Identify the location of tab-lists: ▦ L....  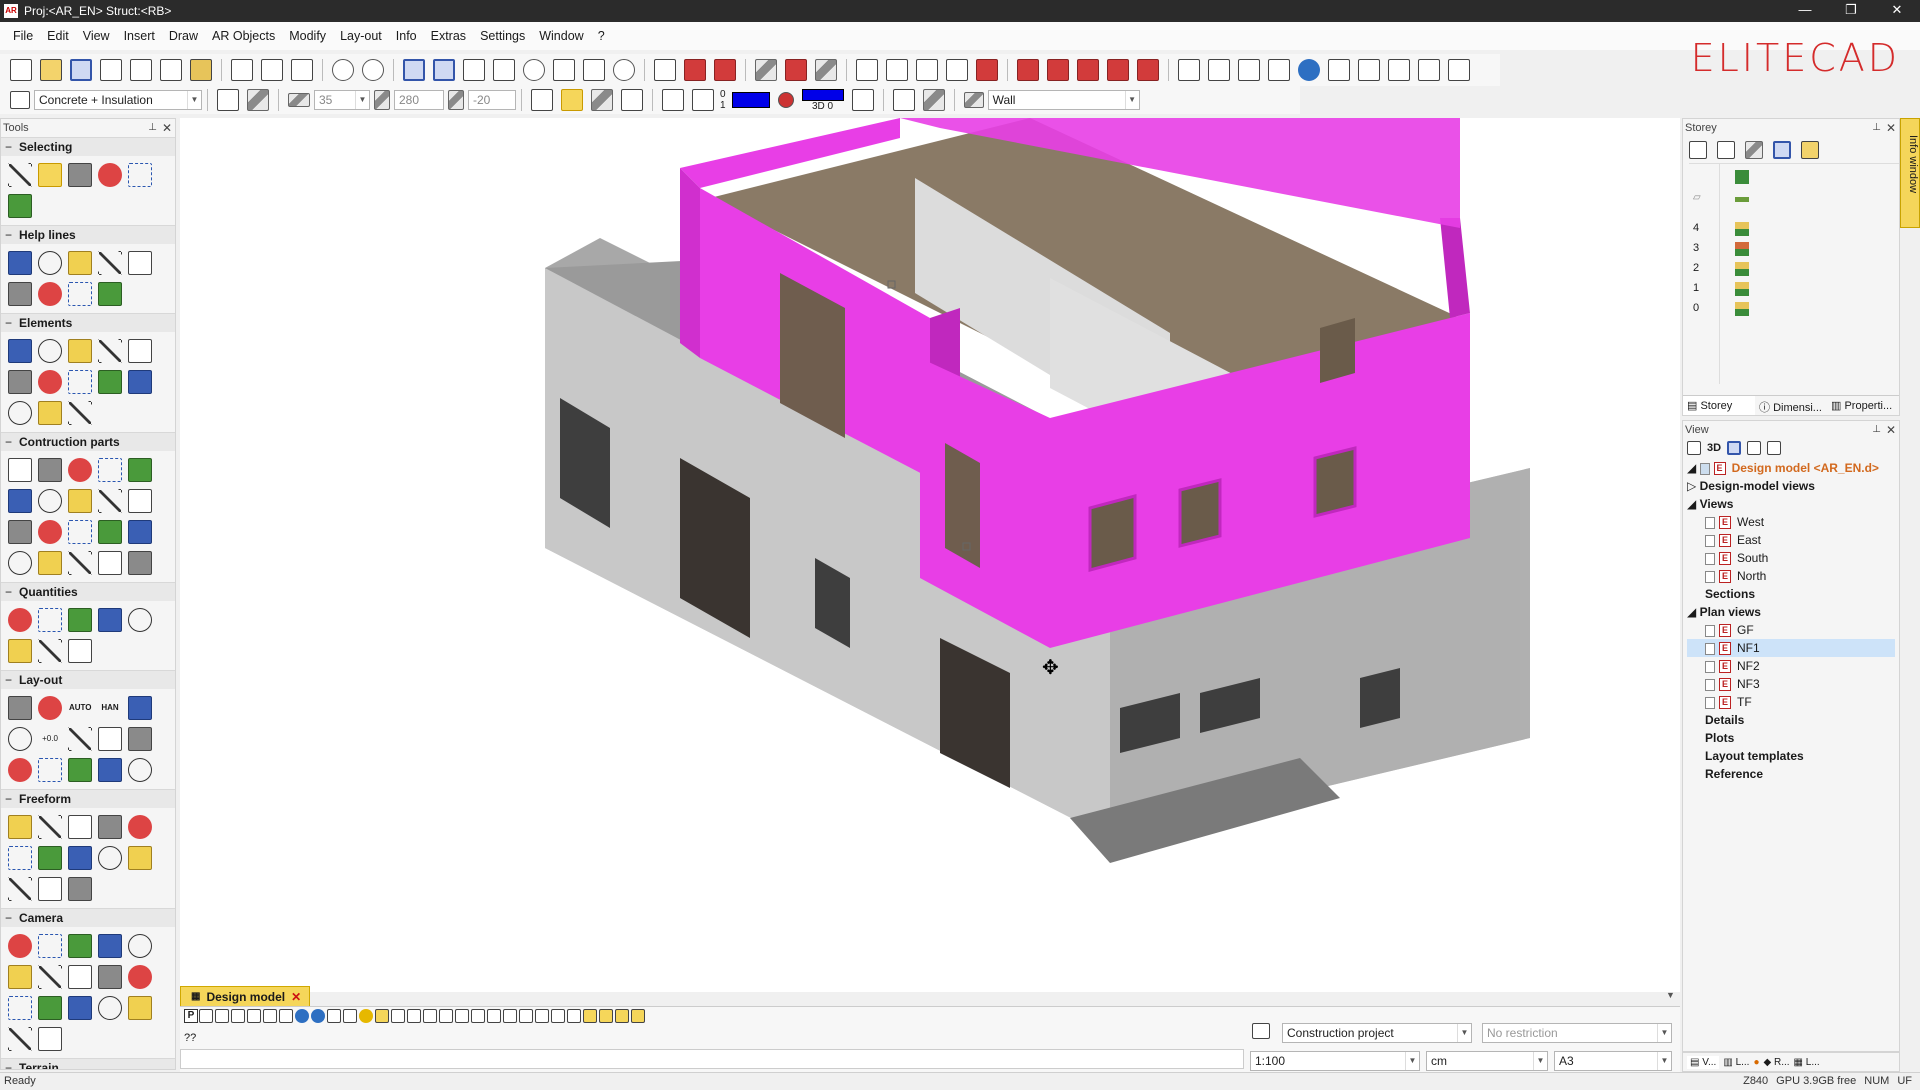
(1807, 1062).